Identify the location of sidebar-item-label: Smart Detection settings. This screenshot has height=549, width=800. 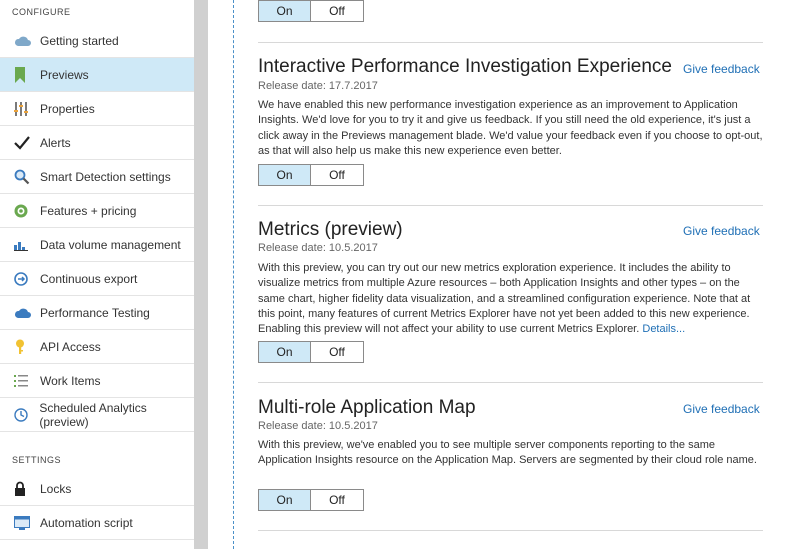
(105, 176).